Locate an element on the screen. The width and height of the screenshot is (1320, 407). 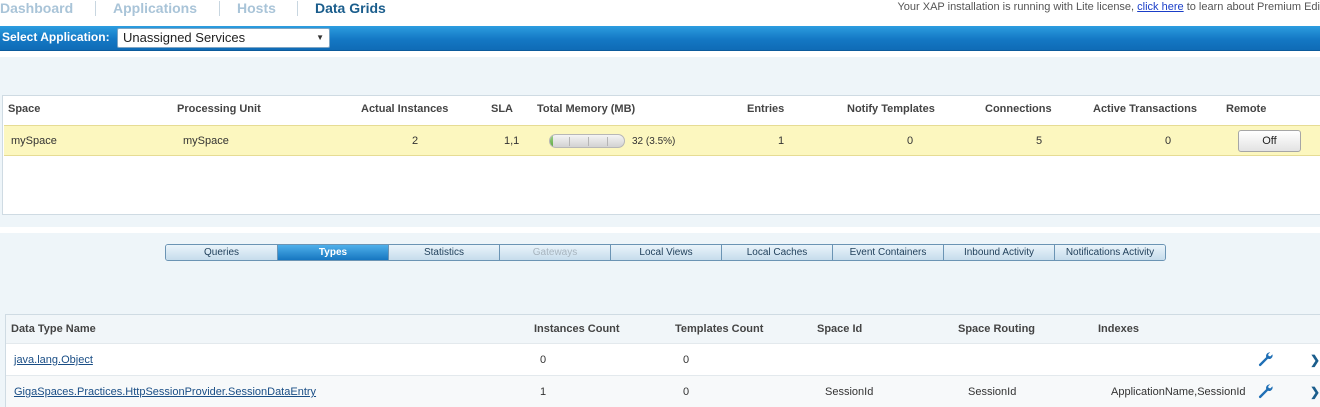
tab-hosts: Hosts is located at coordinates (256, 9).